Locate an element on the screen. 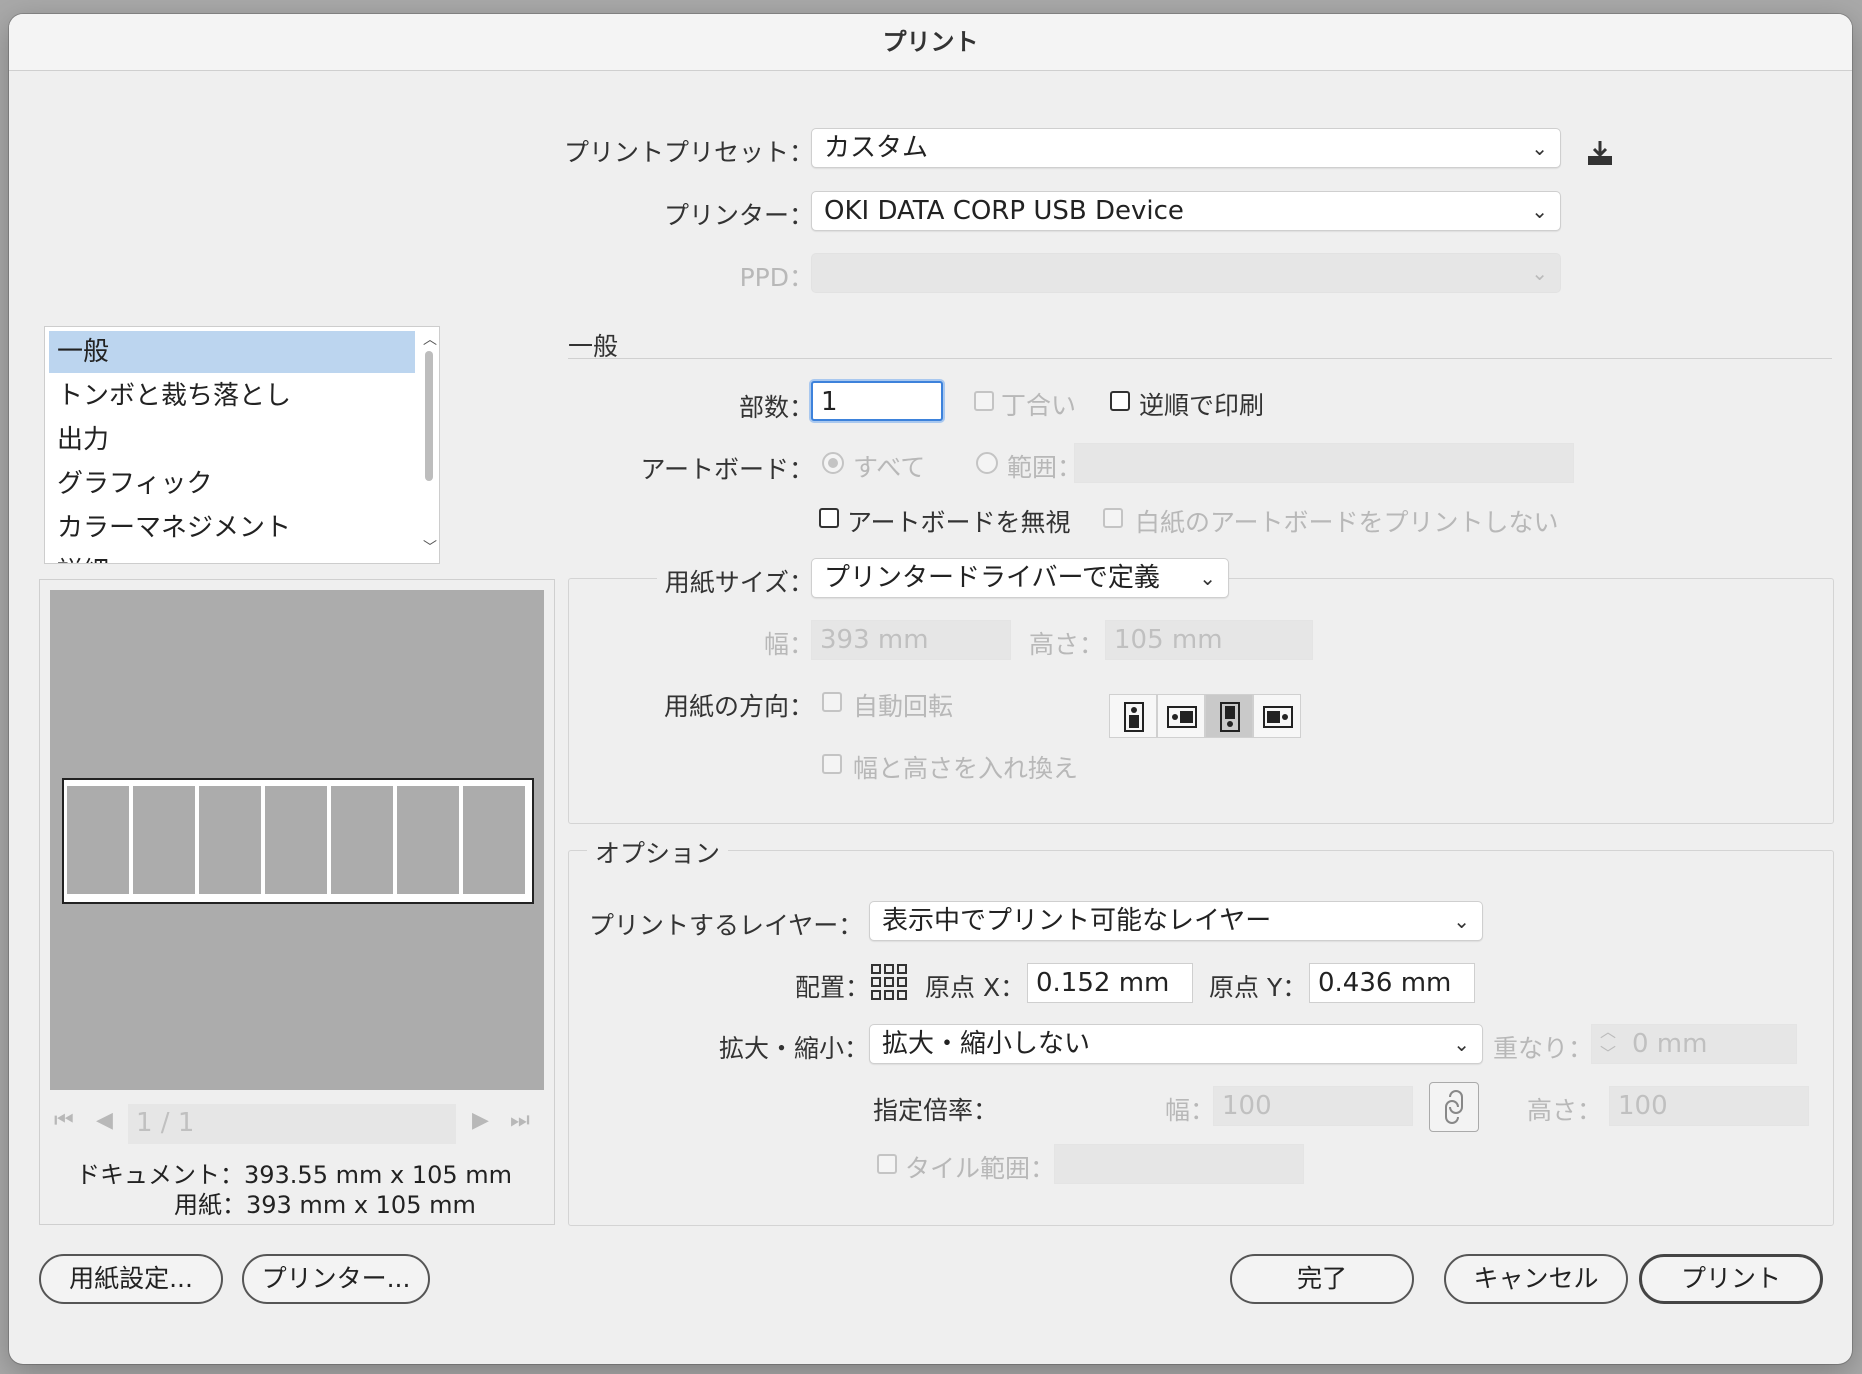 The width and height of the screenshot is (1862, 1374). paper-size-info: 用紙：393 mm x 105 mm is located at coordinates (325, 1205).